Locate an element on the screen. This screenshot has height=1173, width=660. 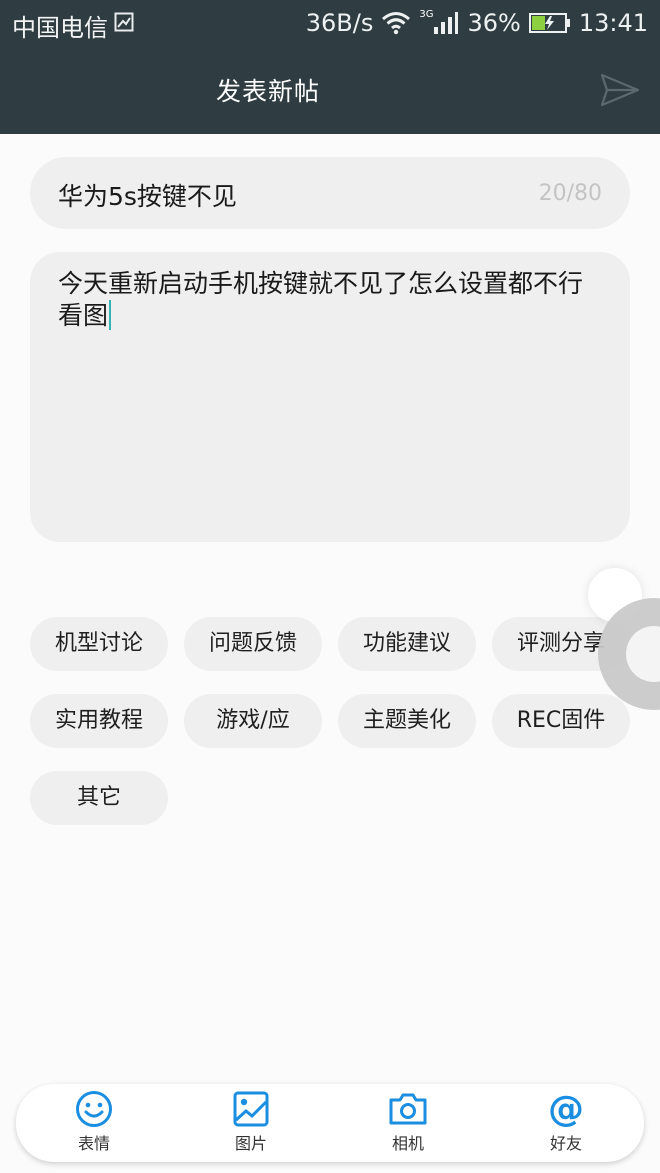
status-bar: 中国电信 36B/s 3G 36% 13:41 is located at coordinates (330, 23).